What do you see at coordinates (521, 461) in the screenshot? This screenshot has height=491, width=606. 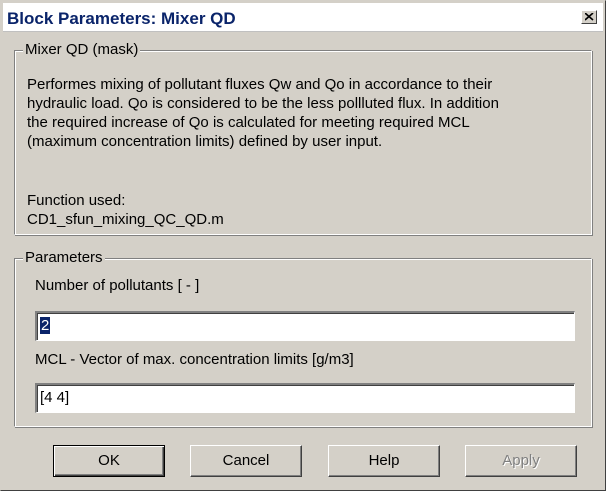 I see `apply-button: Apply` at bounding box center [521, 461].